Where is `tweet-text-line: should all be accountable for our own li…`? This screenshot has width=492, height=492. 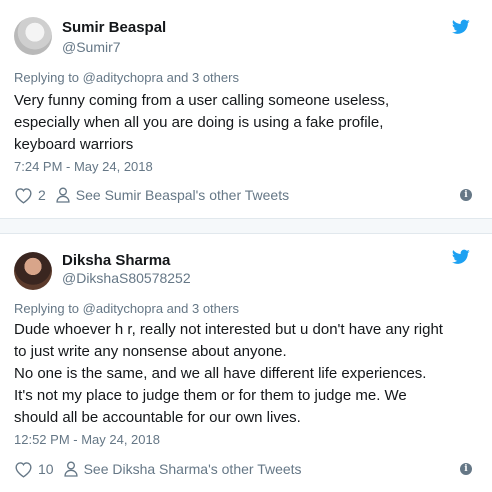
tweet-text-line: should all be accountable for our own li… is located at coordinates (157, 417).